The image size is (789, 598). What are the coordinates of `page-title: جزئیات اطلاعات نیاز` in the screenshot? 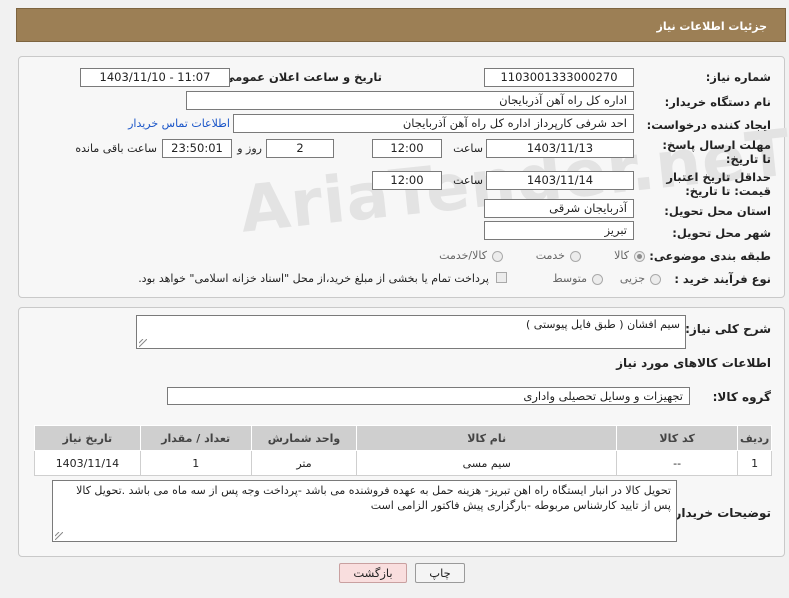 It's located at (712, 26).